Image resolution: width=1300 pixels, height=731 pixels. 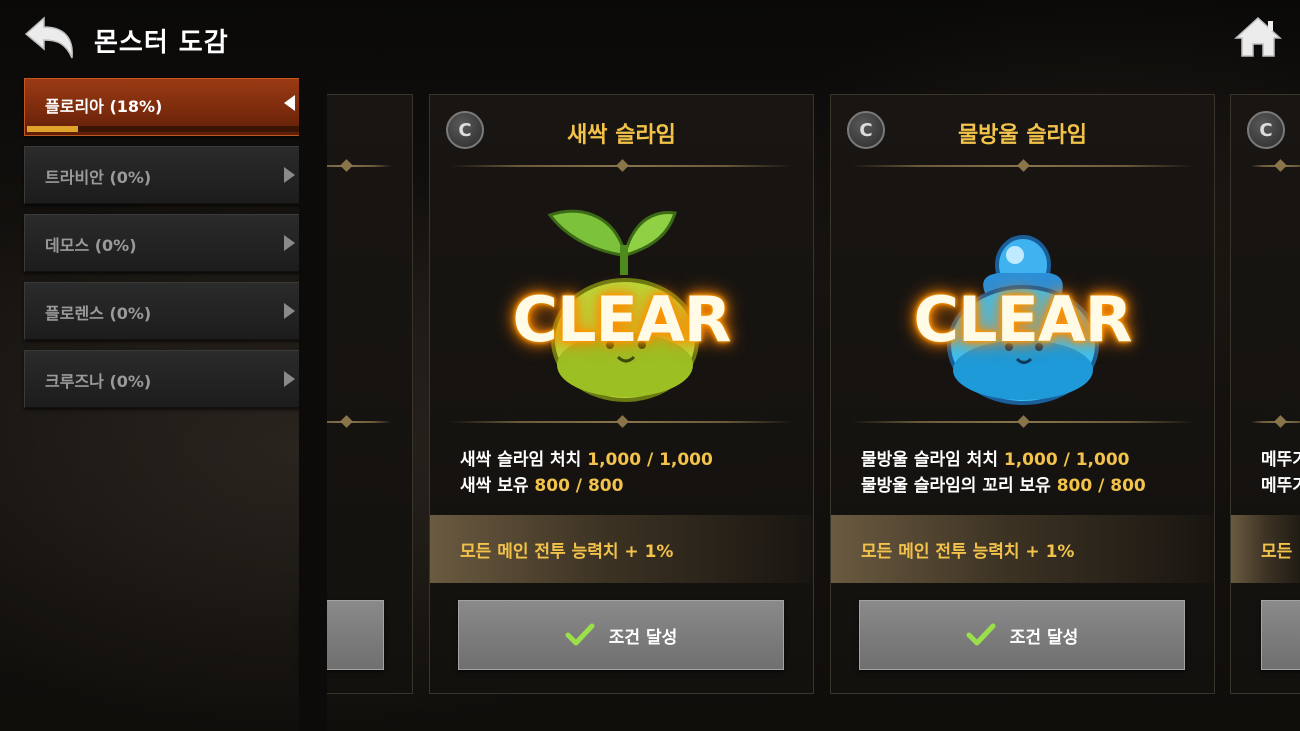 What do you see at coordinates (586, 473) in the screenshot?
I see `requirement-list: 새싹 슬라임 처치 1,000 / 1,000 새싹 보유 800 / 800` at bounding box center [586, 473].